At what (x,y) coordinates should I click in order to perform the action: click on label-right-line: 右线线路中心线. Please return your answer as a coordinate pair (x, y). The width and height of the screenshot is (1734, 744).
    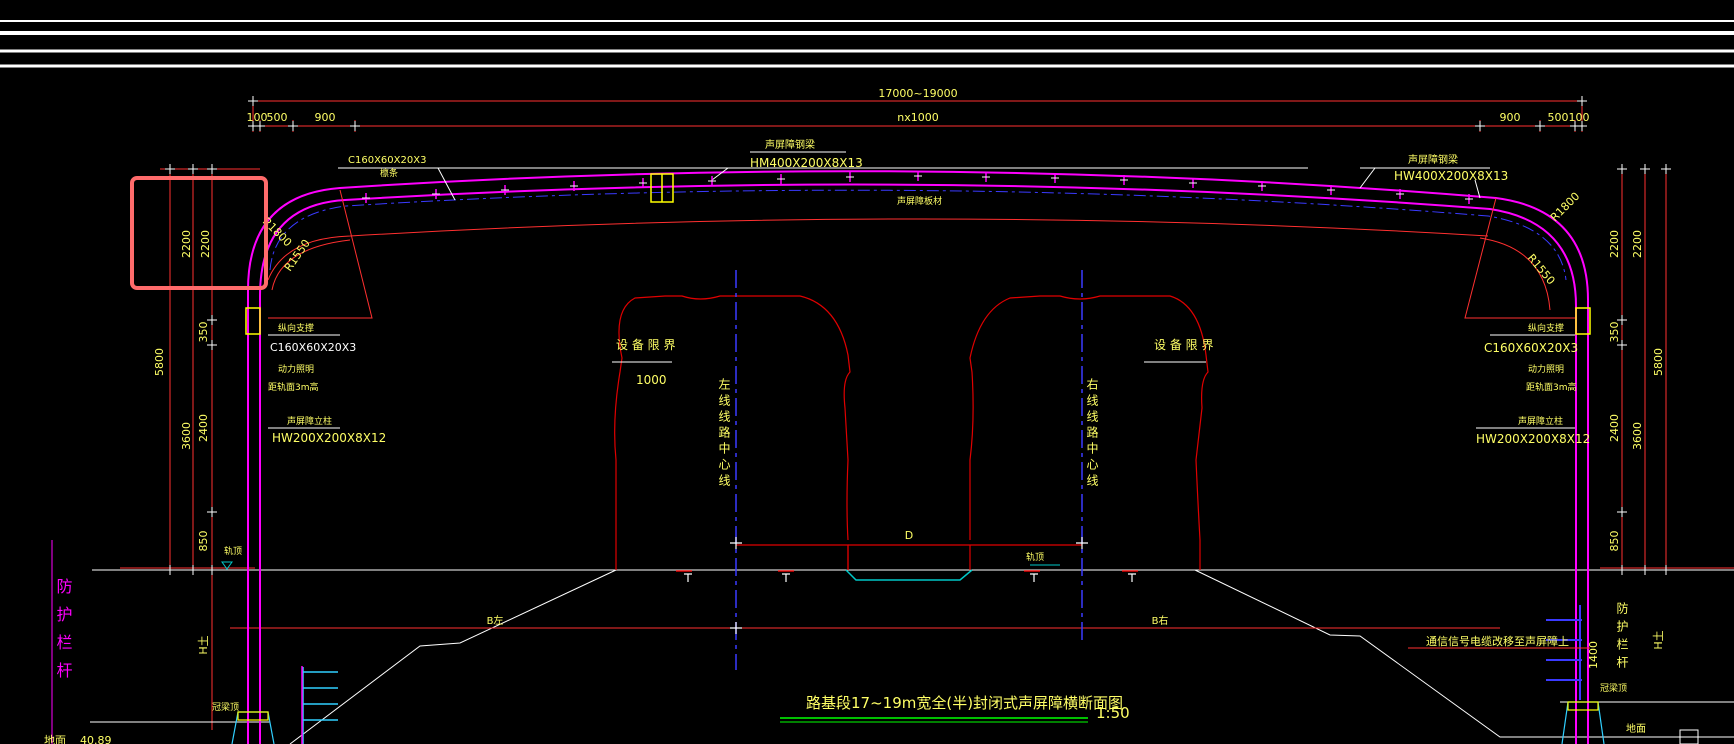
    Looking at the image, I should click on (1092, 433).